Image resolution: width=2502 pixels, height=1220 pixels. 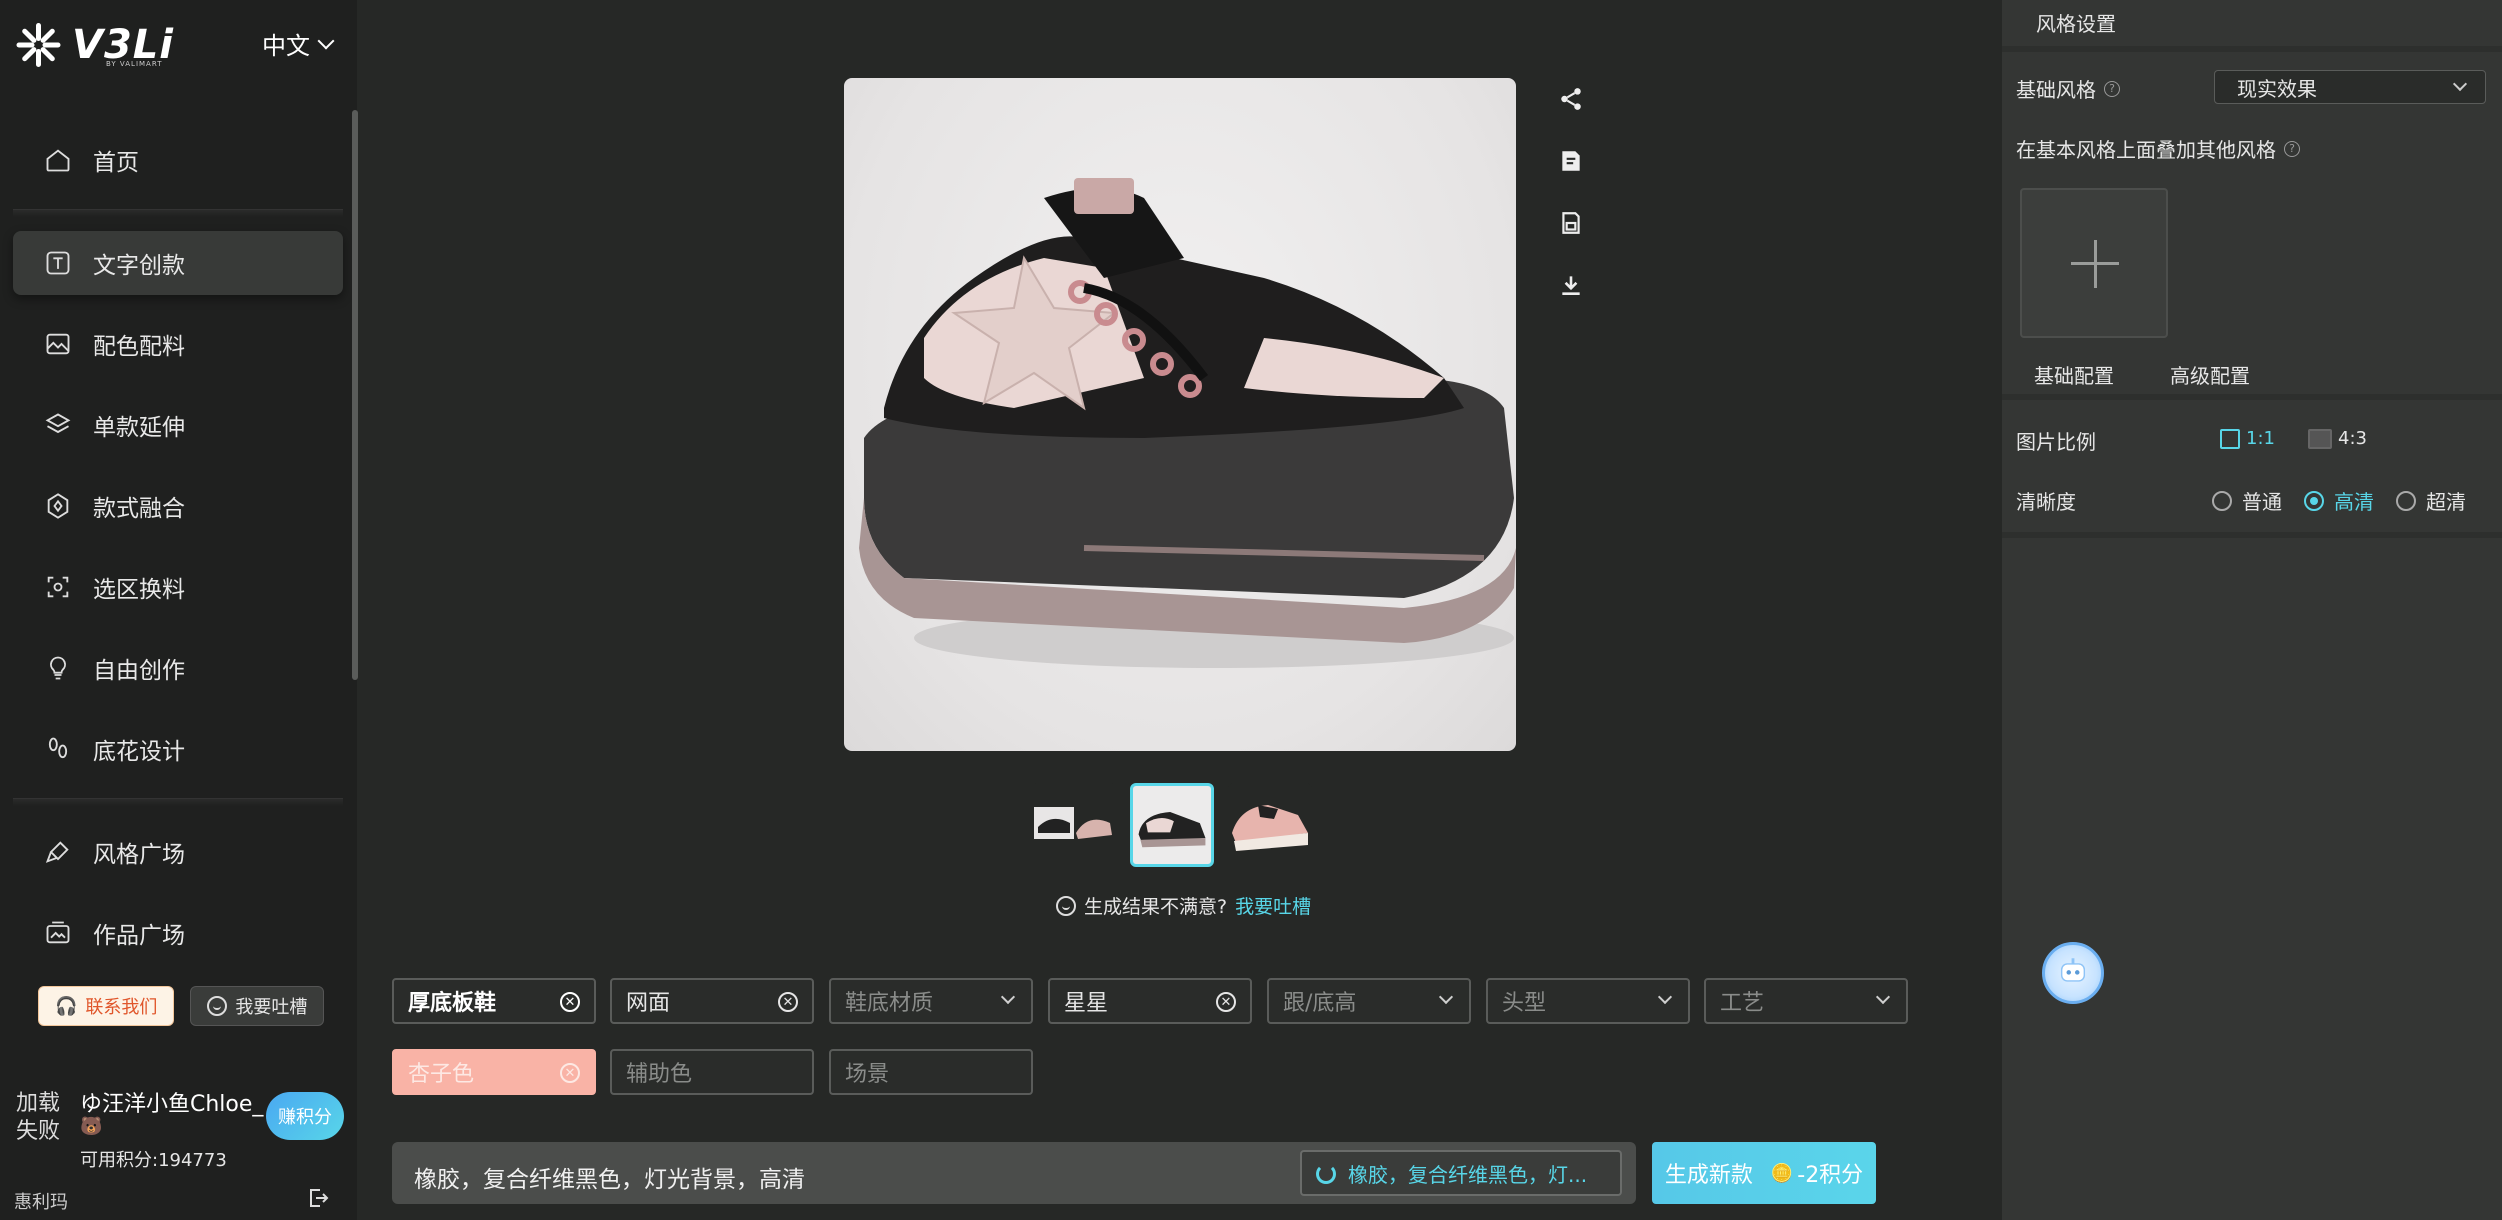 What do you see at coordinates (712, 1072) in the screenshot?
I see `tag-secondary-color: 辅助色` at bounding box center [712, 1072].